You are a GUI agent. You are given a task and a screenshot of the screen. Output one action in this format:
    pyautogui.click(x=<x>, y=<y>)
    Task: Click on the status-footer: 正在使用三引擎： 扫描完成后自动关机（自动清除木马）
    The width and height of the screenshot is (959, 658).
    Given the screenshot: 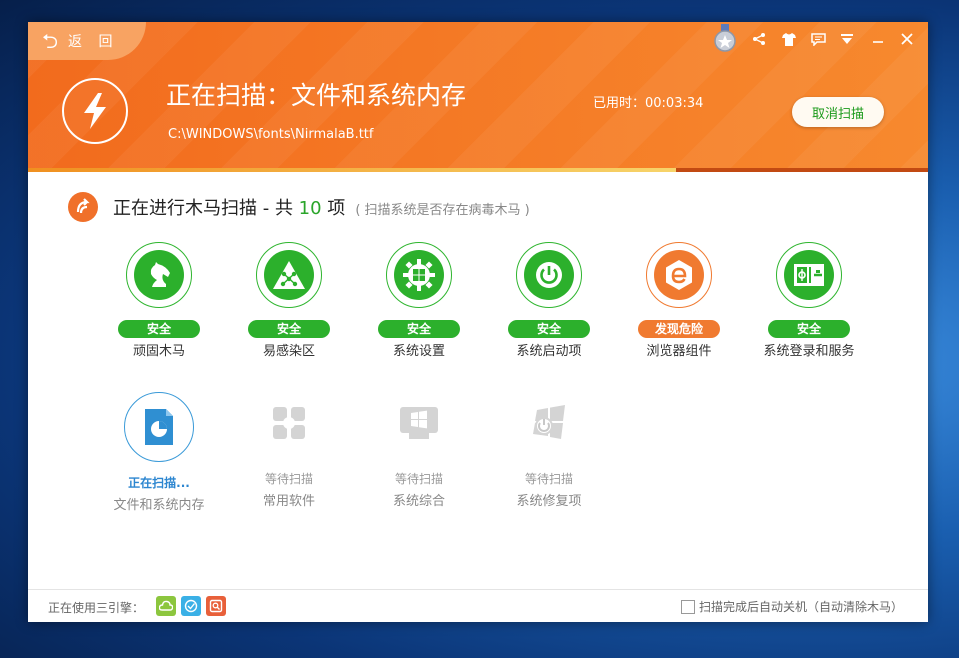 What is the action you would take?
    pyautogui.click(x=478, y=605)
    